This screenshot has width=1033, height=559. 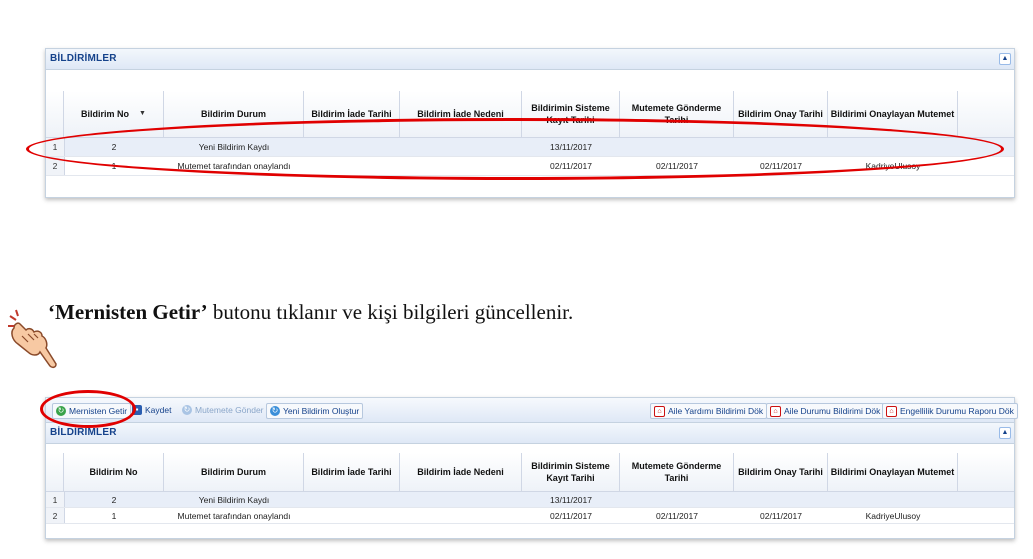 What do you see at coordinates (234, 515) in the screenshot?
I see `cell-bildirim-durum: Mutemet tarafından onaylandı` at bounding box center [234, 515].